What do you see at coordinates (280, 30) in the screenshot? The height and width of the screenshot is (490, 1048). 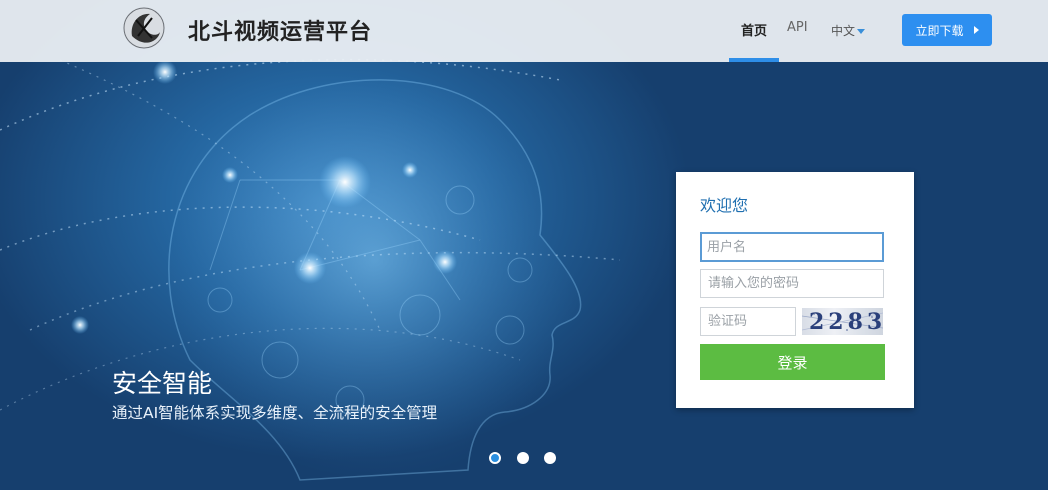 I see `brand-title: 北斗视频运营平台` at bounding box center [280, 30].